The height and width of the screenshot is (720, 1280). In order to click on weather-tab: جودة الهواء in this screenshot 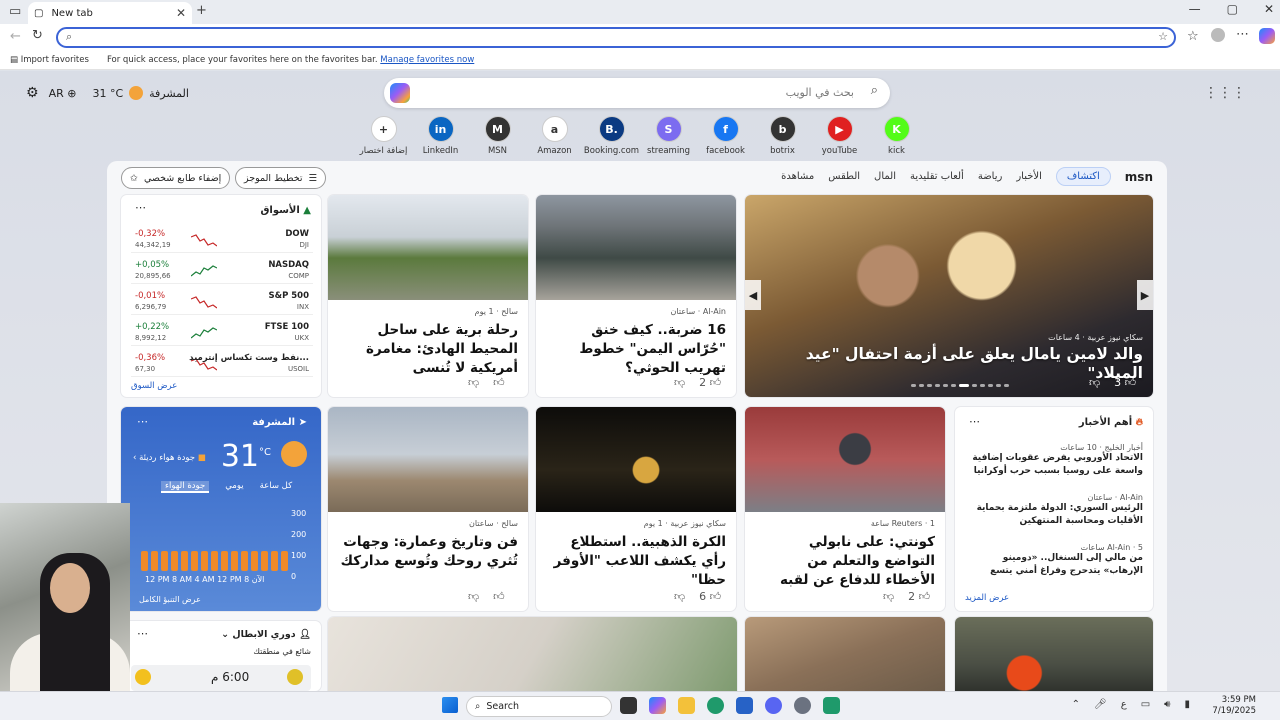, I will do `click(185, 487)`.